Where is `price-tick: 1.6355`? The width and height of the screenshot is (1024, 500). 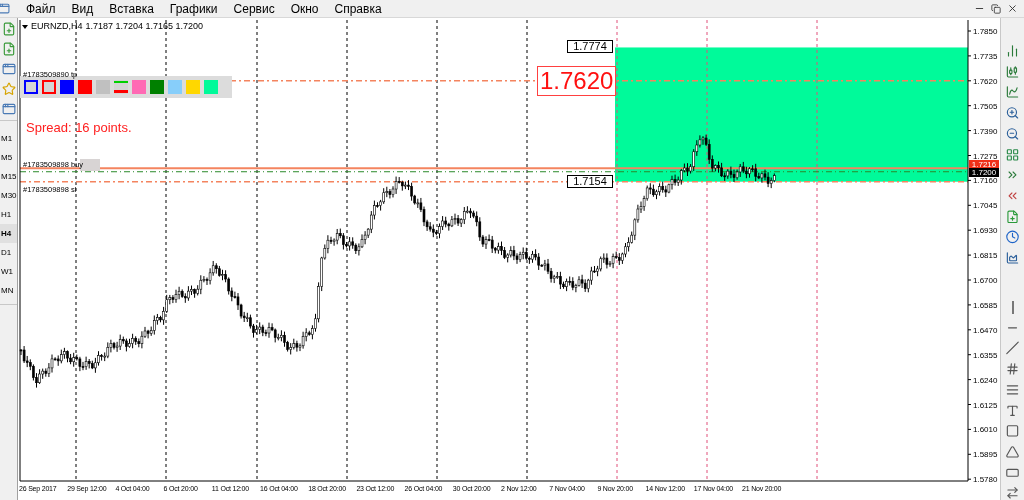
price-tick: 1.6355 is located at coordinates (985, 355).